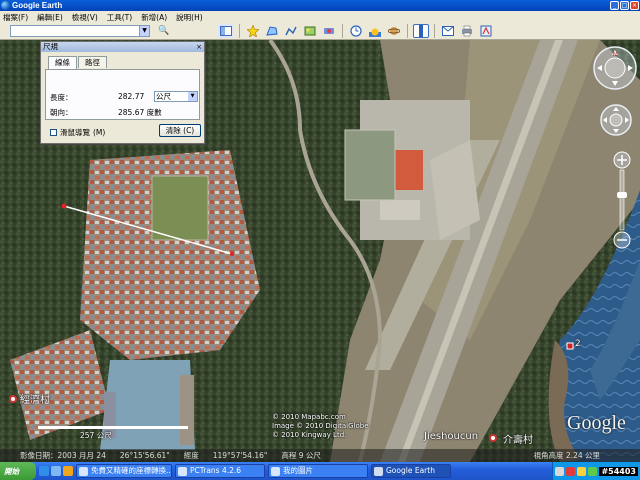 This screenshot has height=480, width=640. I want to click on sunlight-icon, so click(375, 31).